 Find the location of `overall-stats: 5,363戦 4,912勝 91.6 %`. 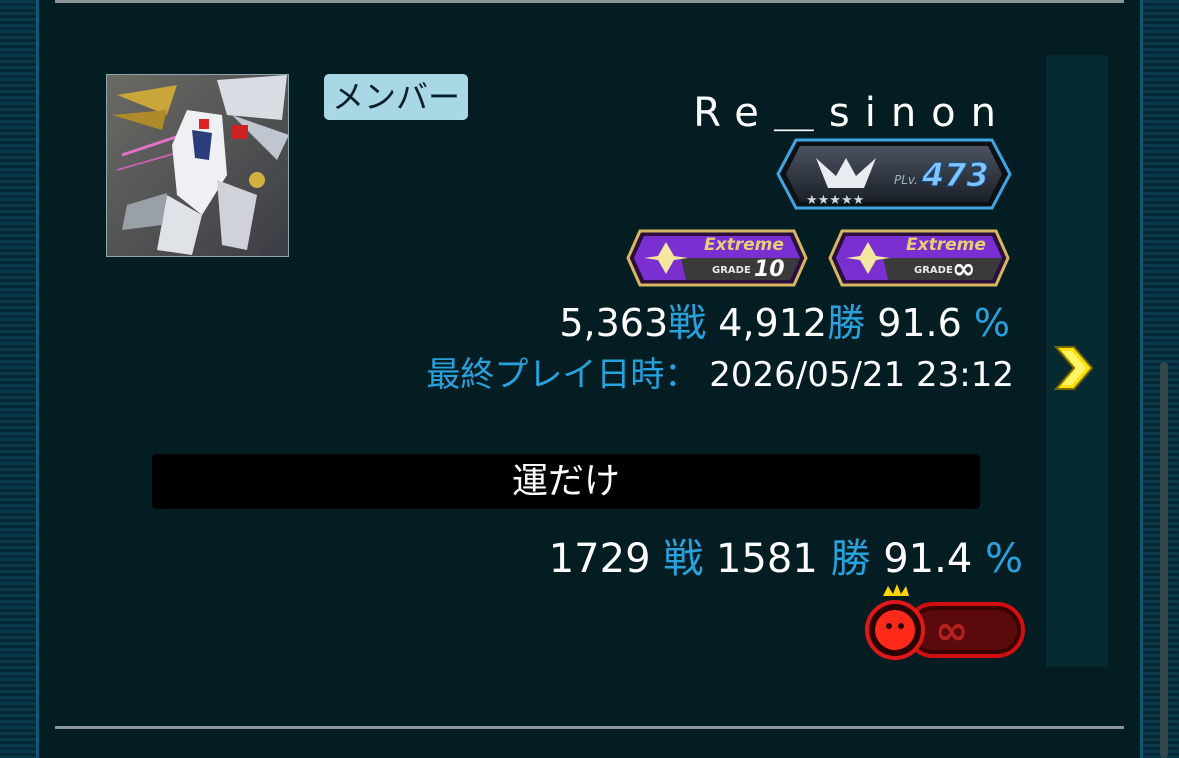

overall-stats: 5,363戦 4,912勝 91.6 % is located at coordinates (784, 319).